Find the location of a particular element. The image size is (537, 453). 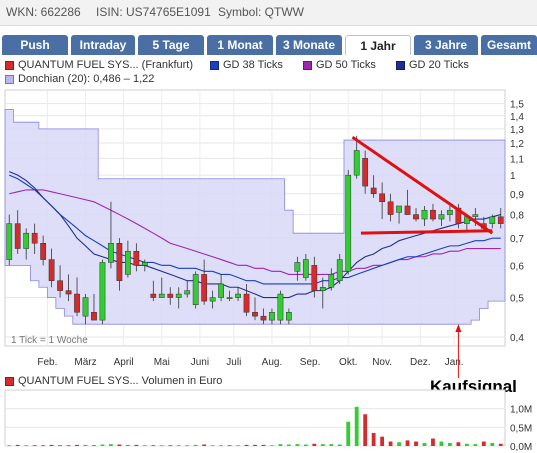

tab-push: Push is located at coordinates (35, 45).